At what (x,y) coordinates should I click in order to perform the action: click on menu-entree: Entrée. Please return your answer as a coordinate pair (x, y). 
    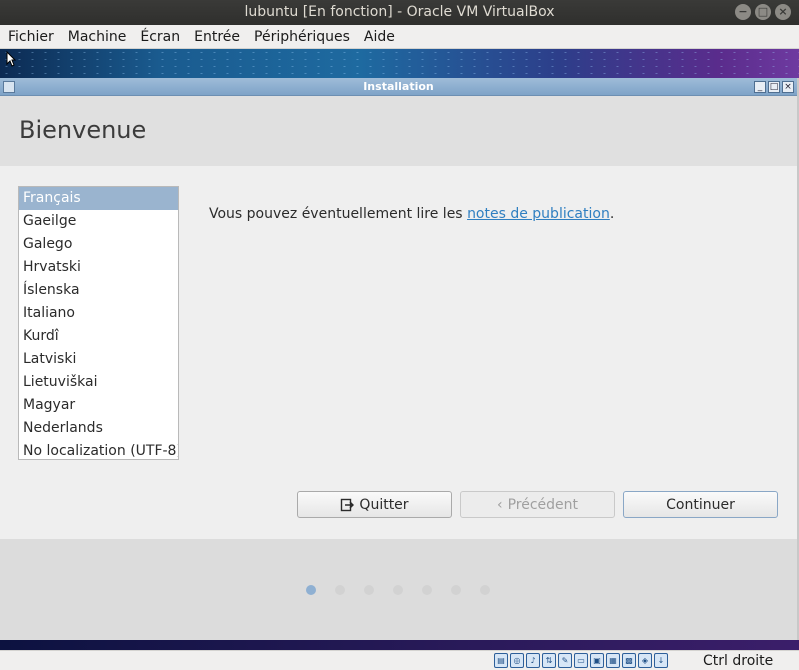
    Looking at the image, I should click on (217, 37).